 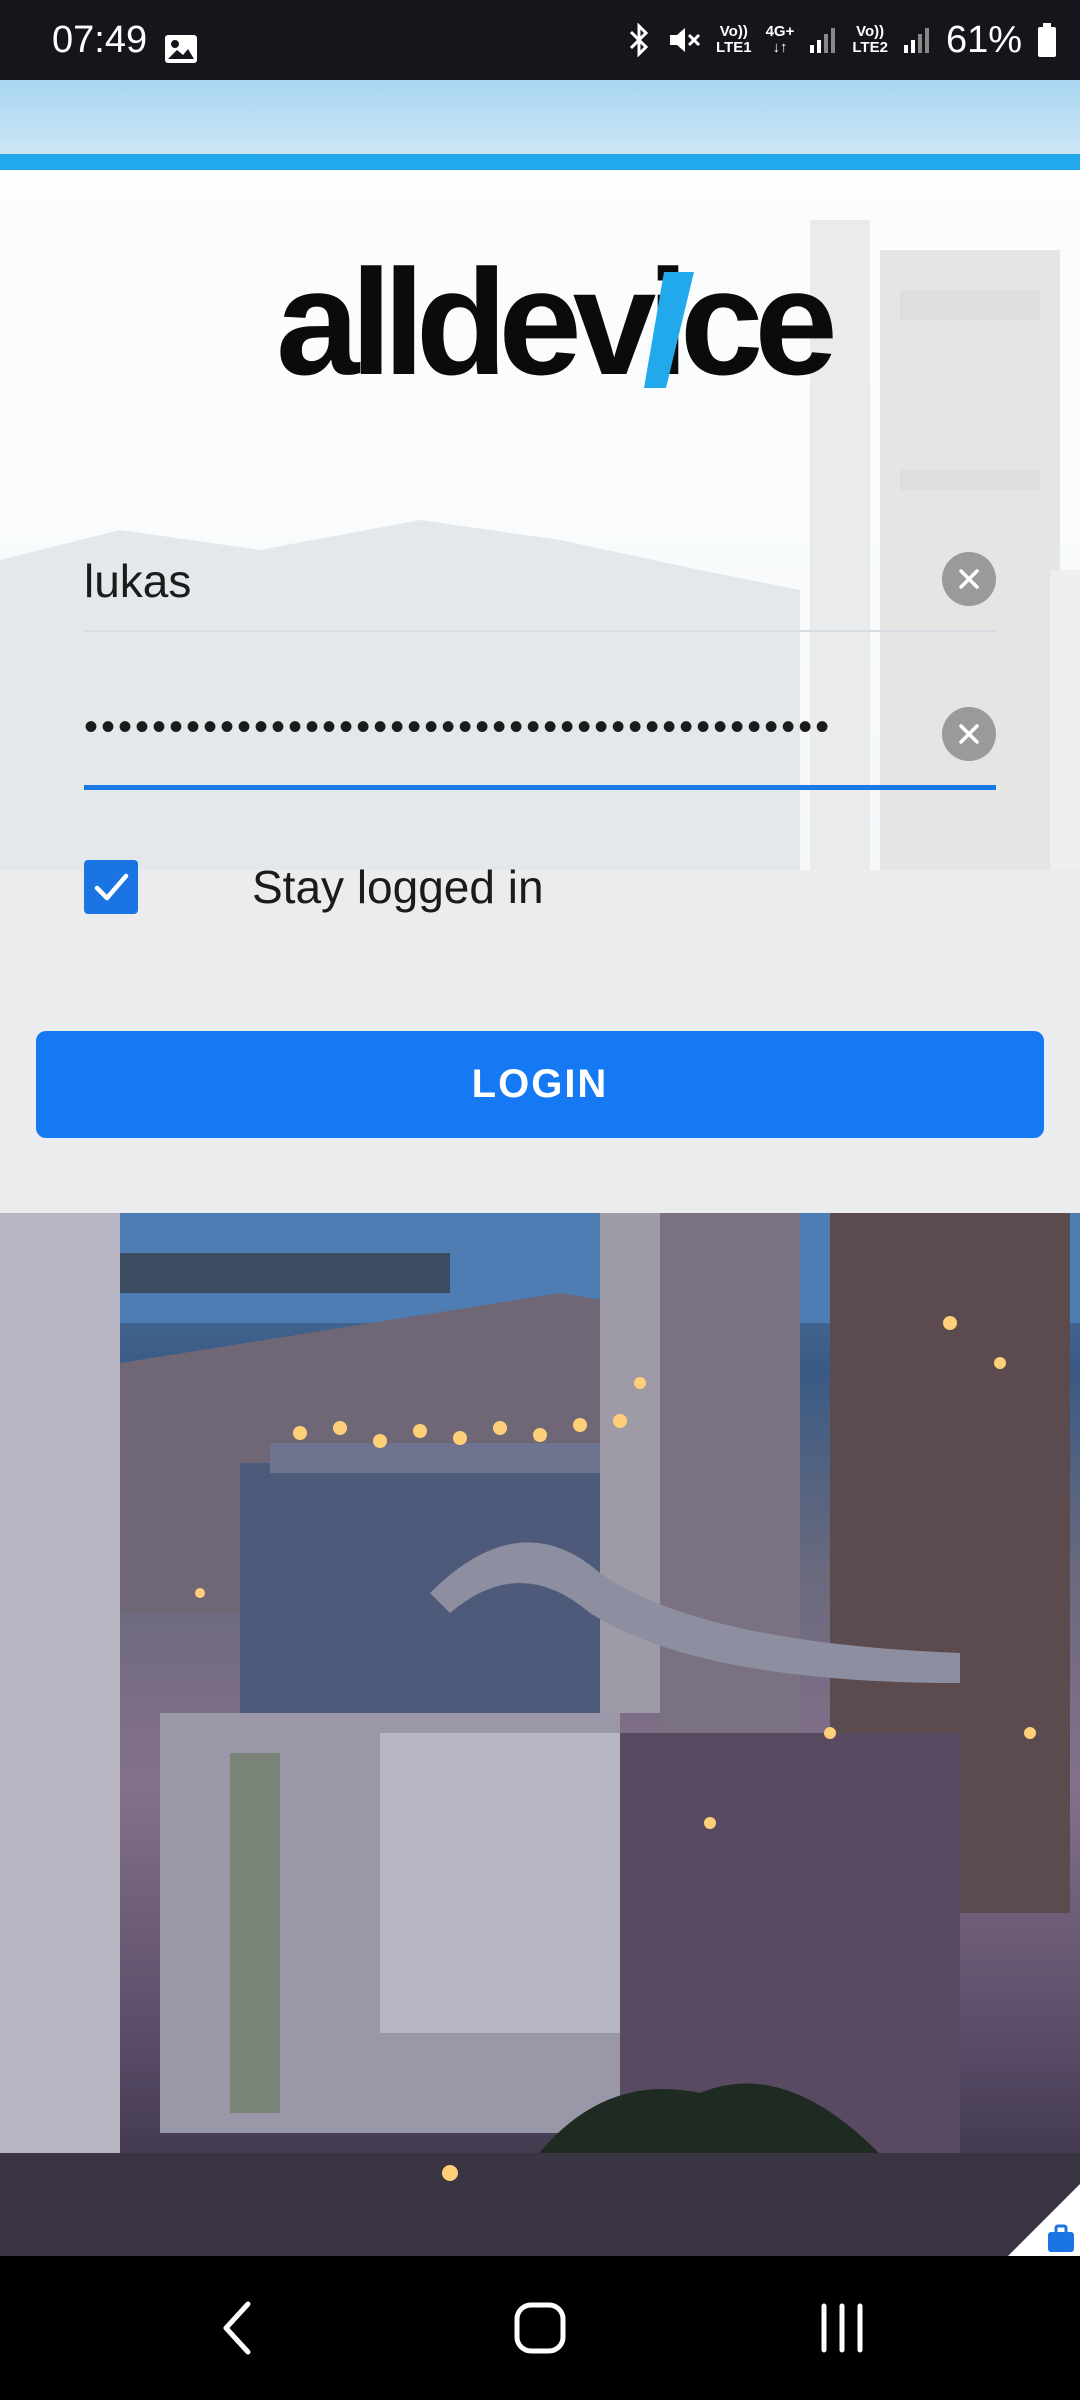 I want to click on status-bar: 07:49 Vo)) LTE1 4G+ ↓↑ Vo)) LTE2 61%, so click(x=540, y=40).